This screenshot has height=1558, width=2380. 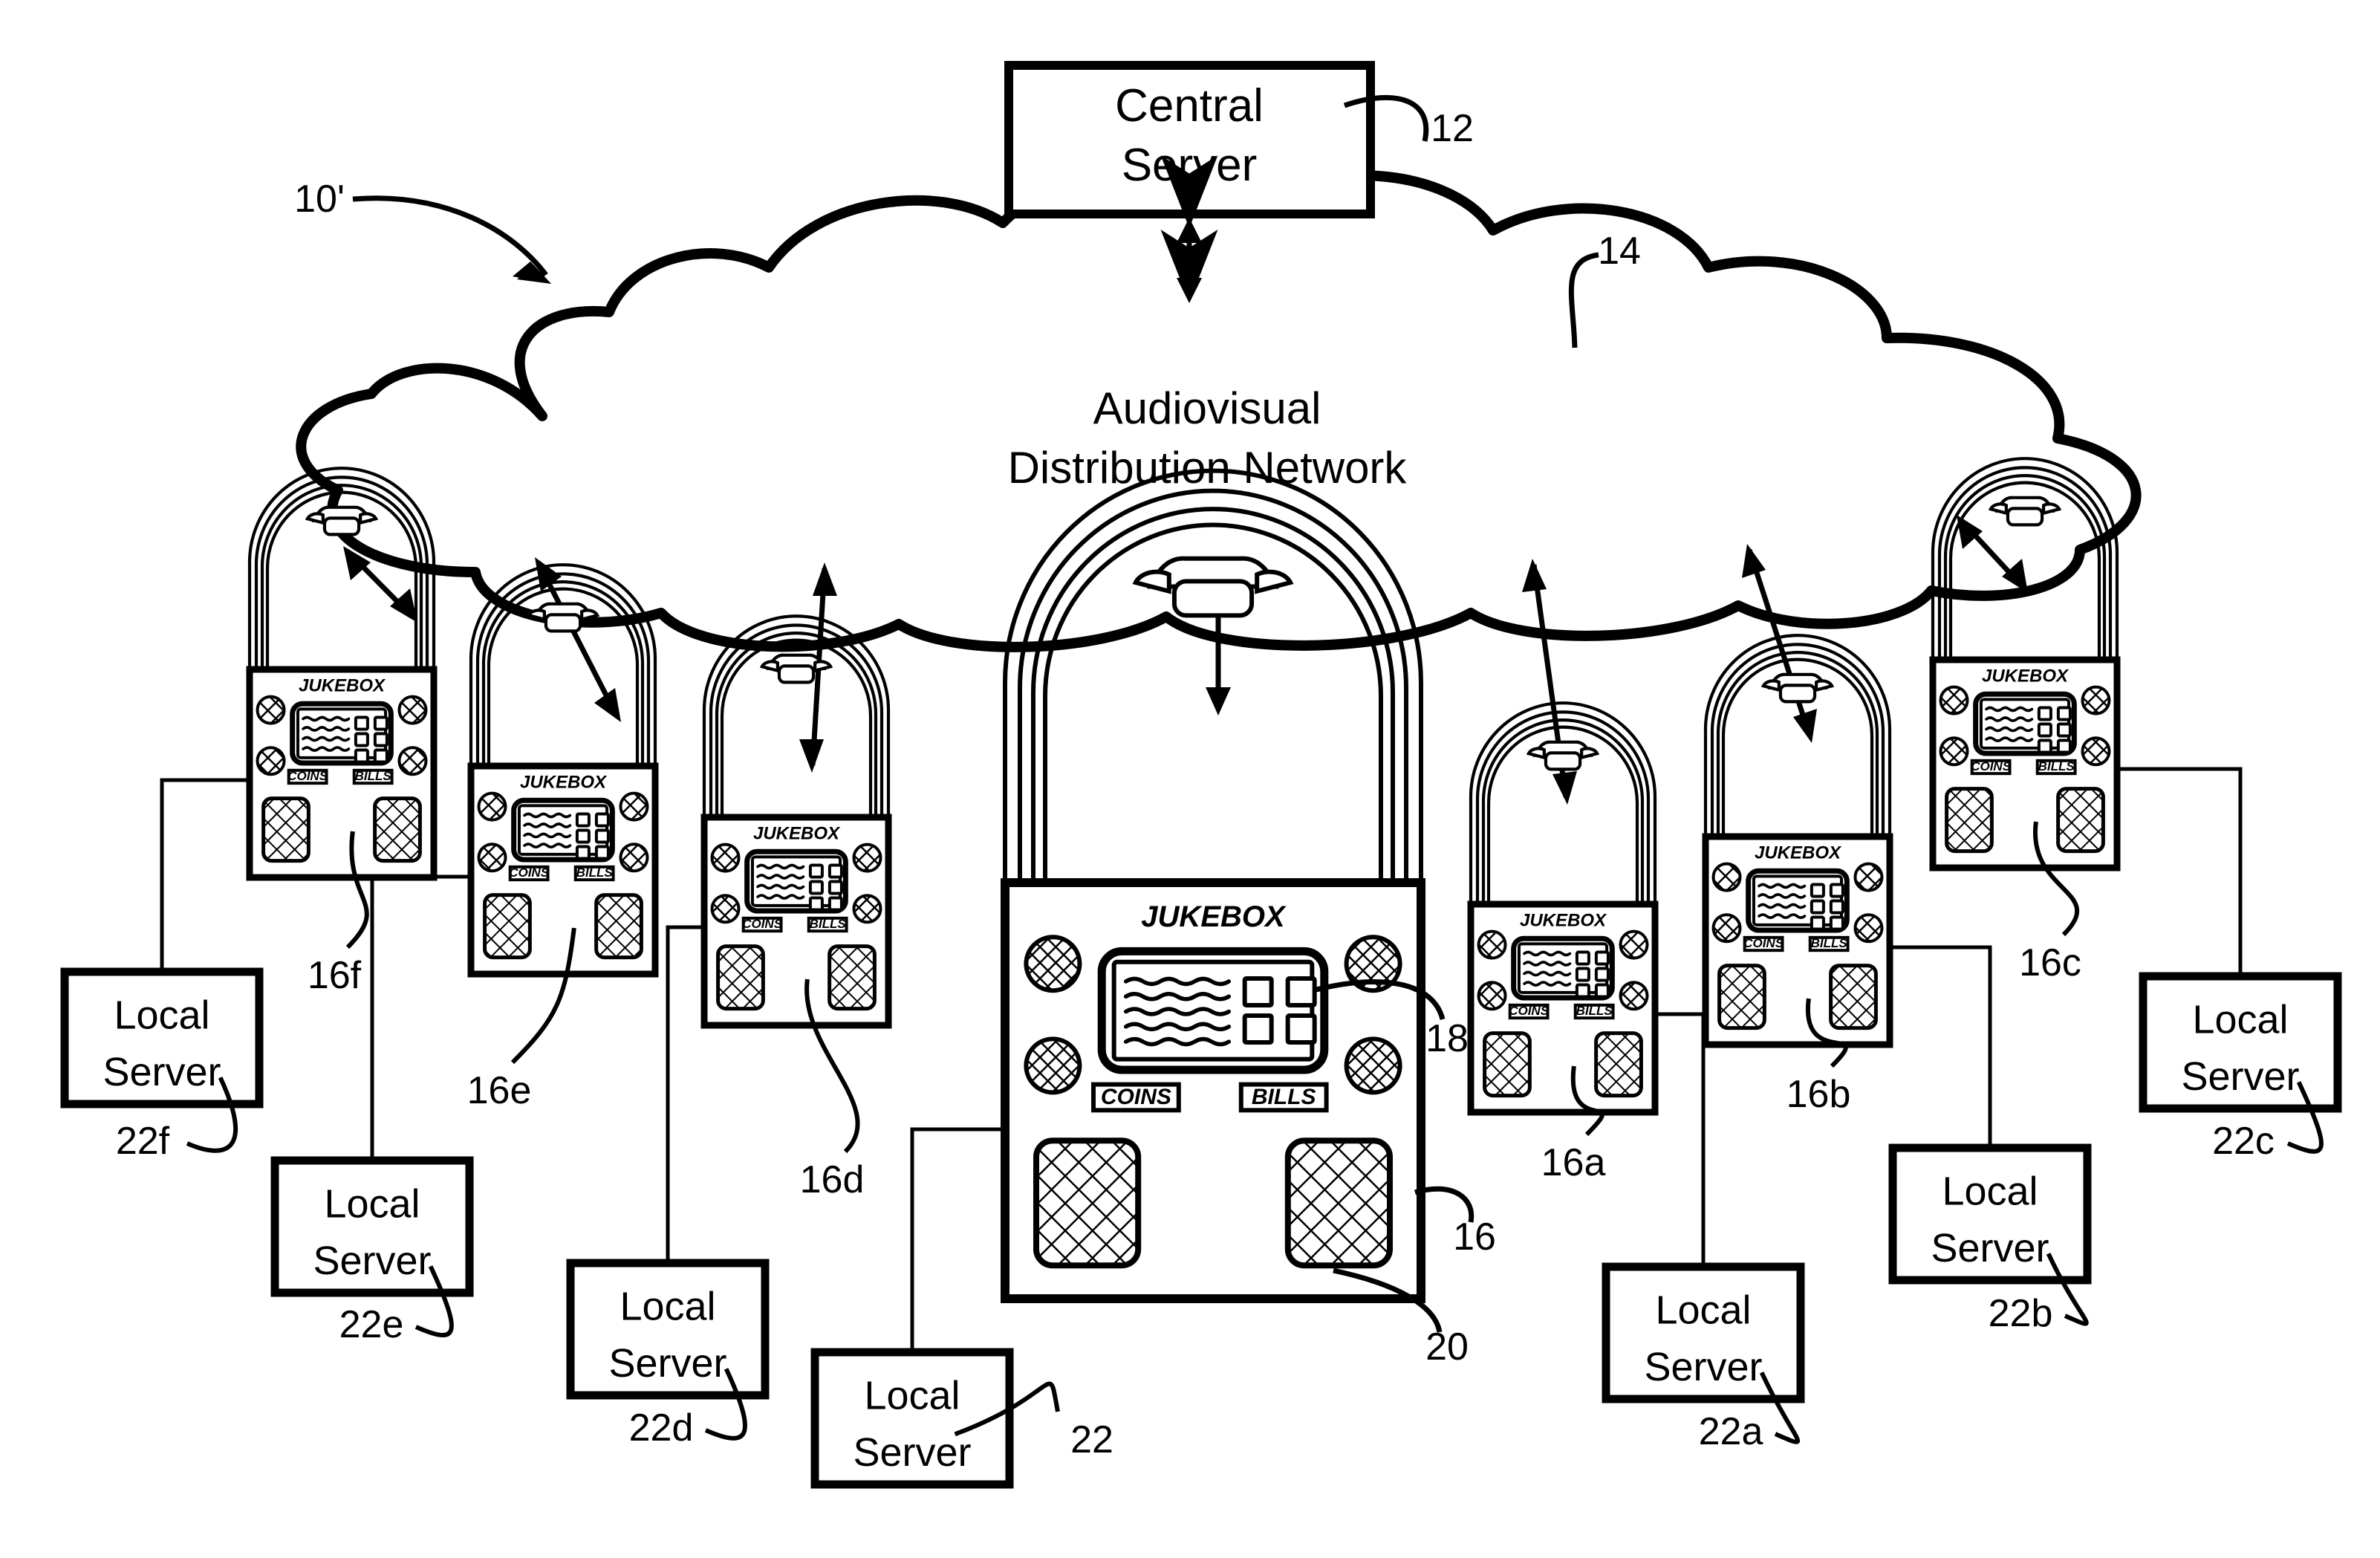 I want to click on local-server-22f: Local Server, so click(x=162, y=1038).